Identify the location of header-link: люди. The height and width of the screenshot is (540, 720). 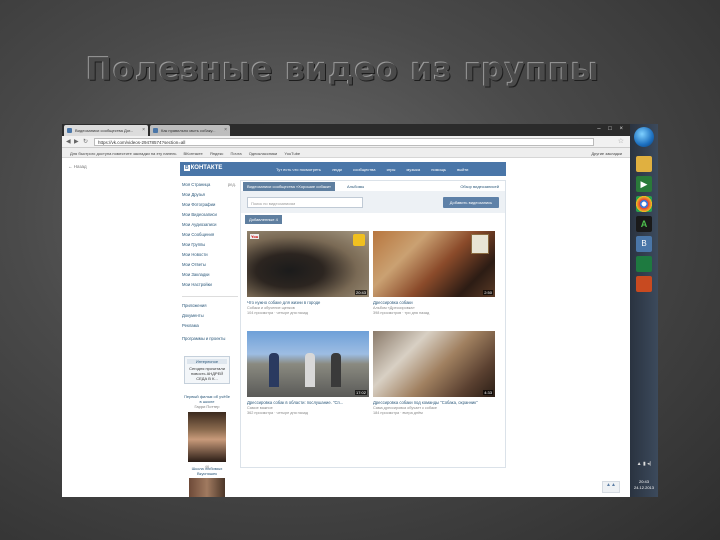
(337, 169).